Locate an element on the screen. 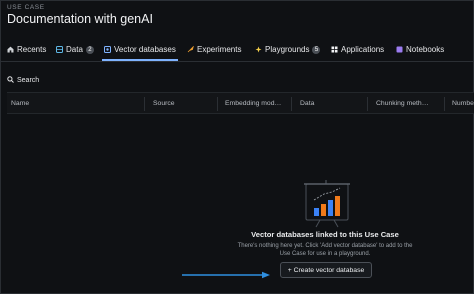  column-header-data: Data is located at coordinates (307, 103).